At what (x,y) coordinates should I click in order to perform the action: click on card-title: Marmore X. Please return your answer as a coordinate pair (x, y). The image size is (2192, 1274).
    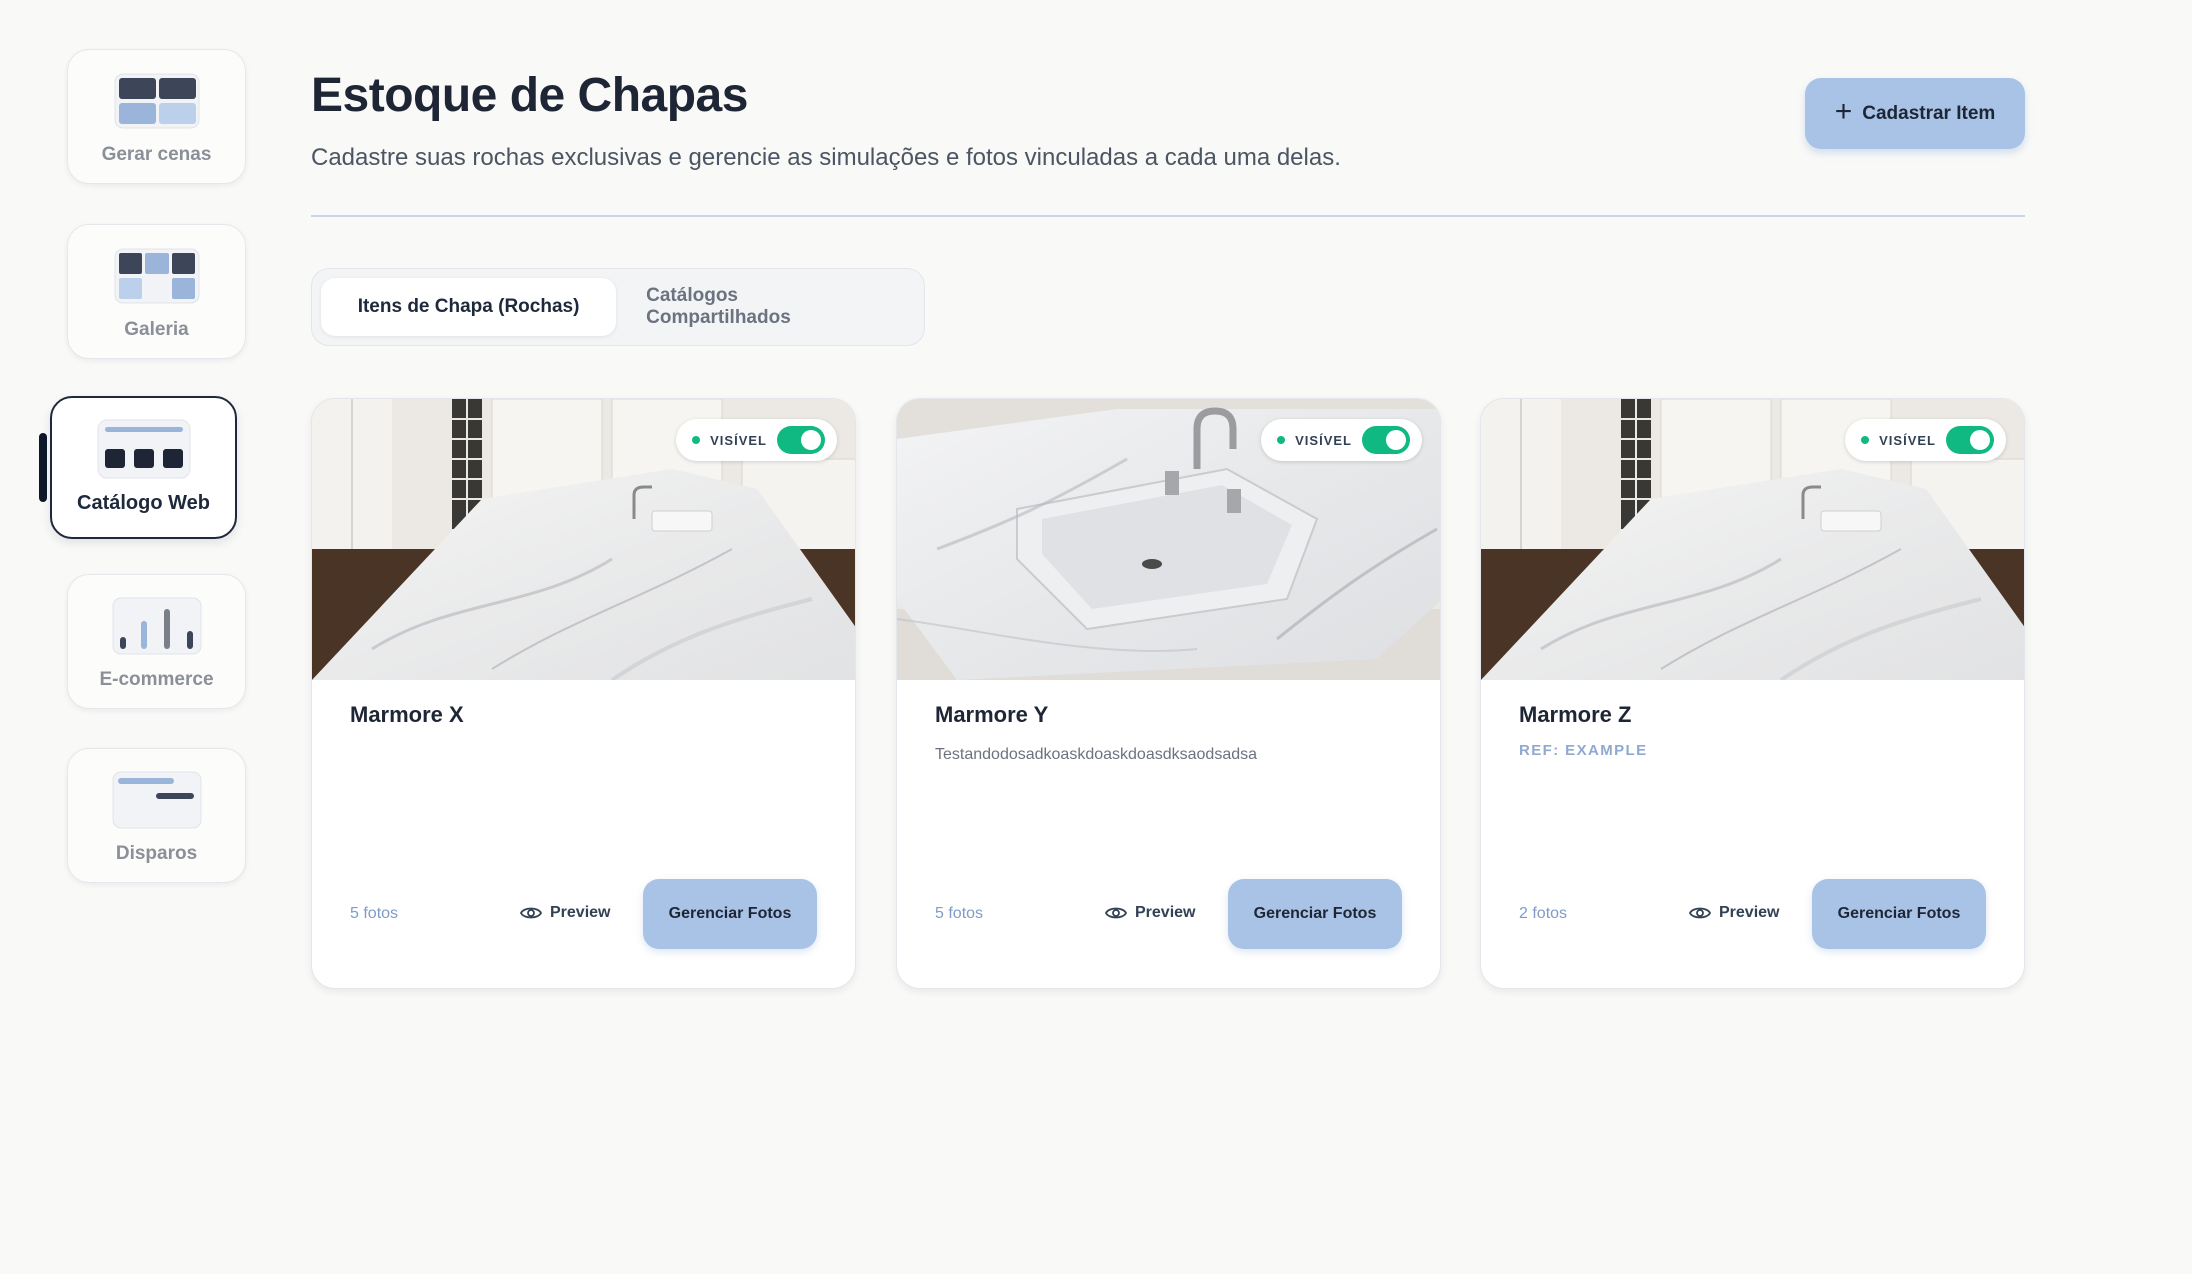
    Looking at the image, I should click on (407, 714).